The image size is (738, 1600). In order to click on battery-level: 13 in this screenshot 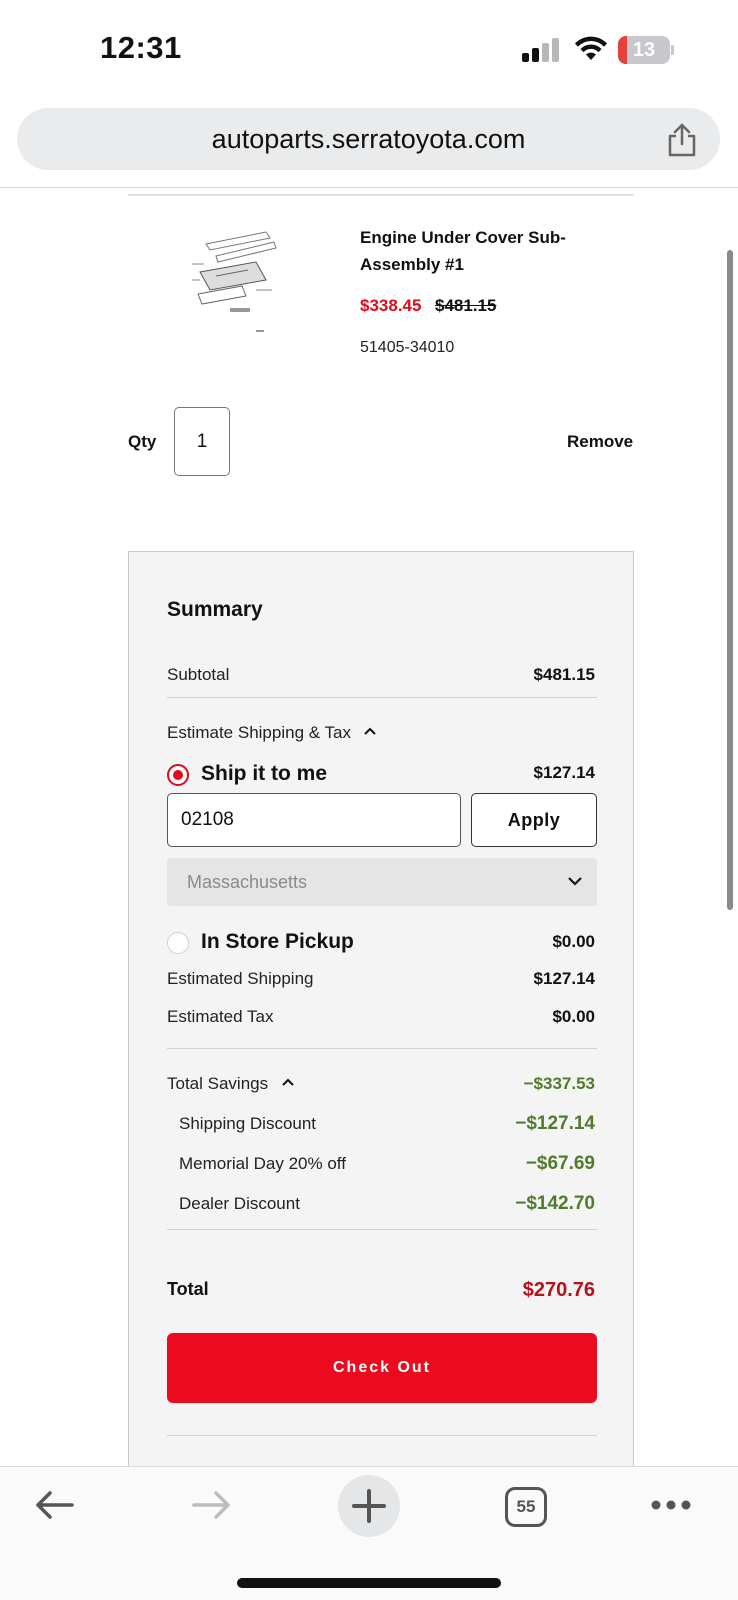, I will do `click(644, 50)`.